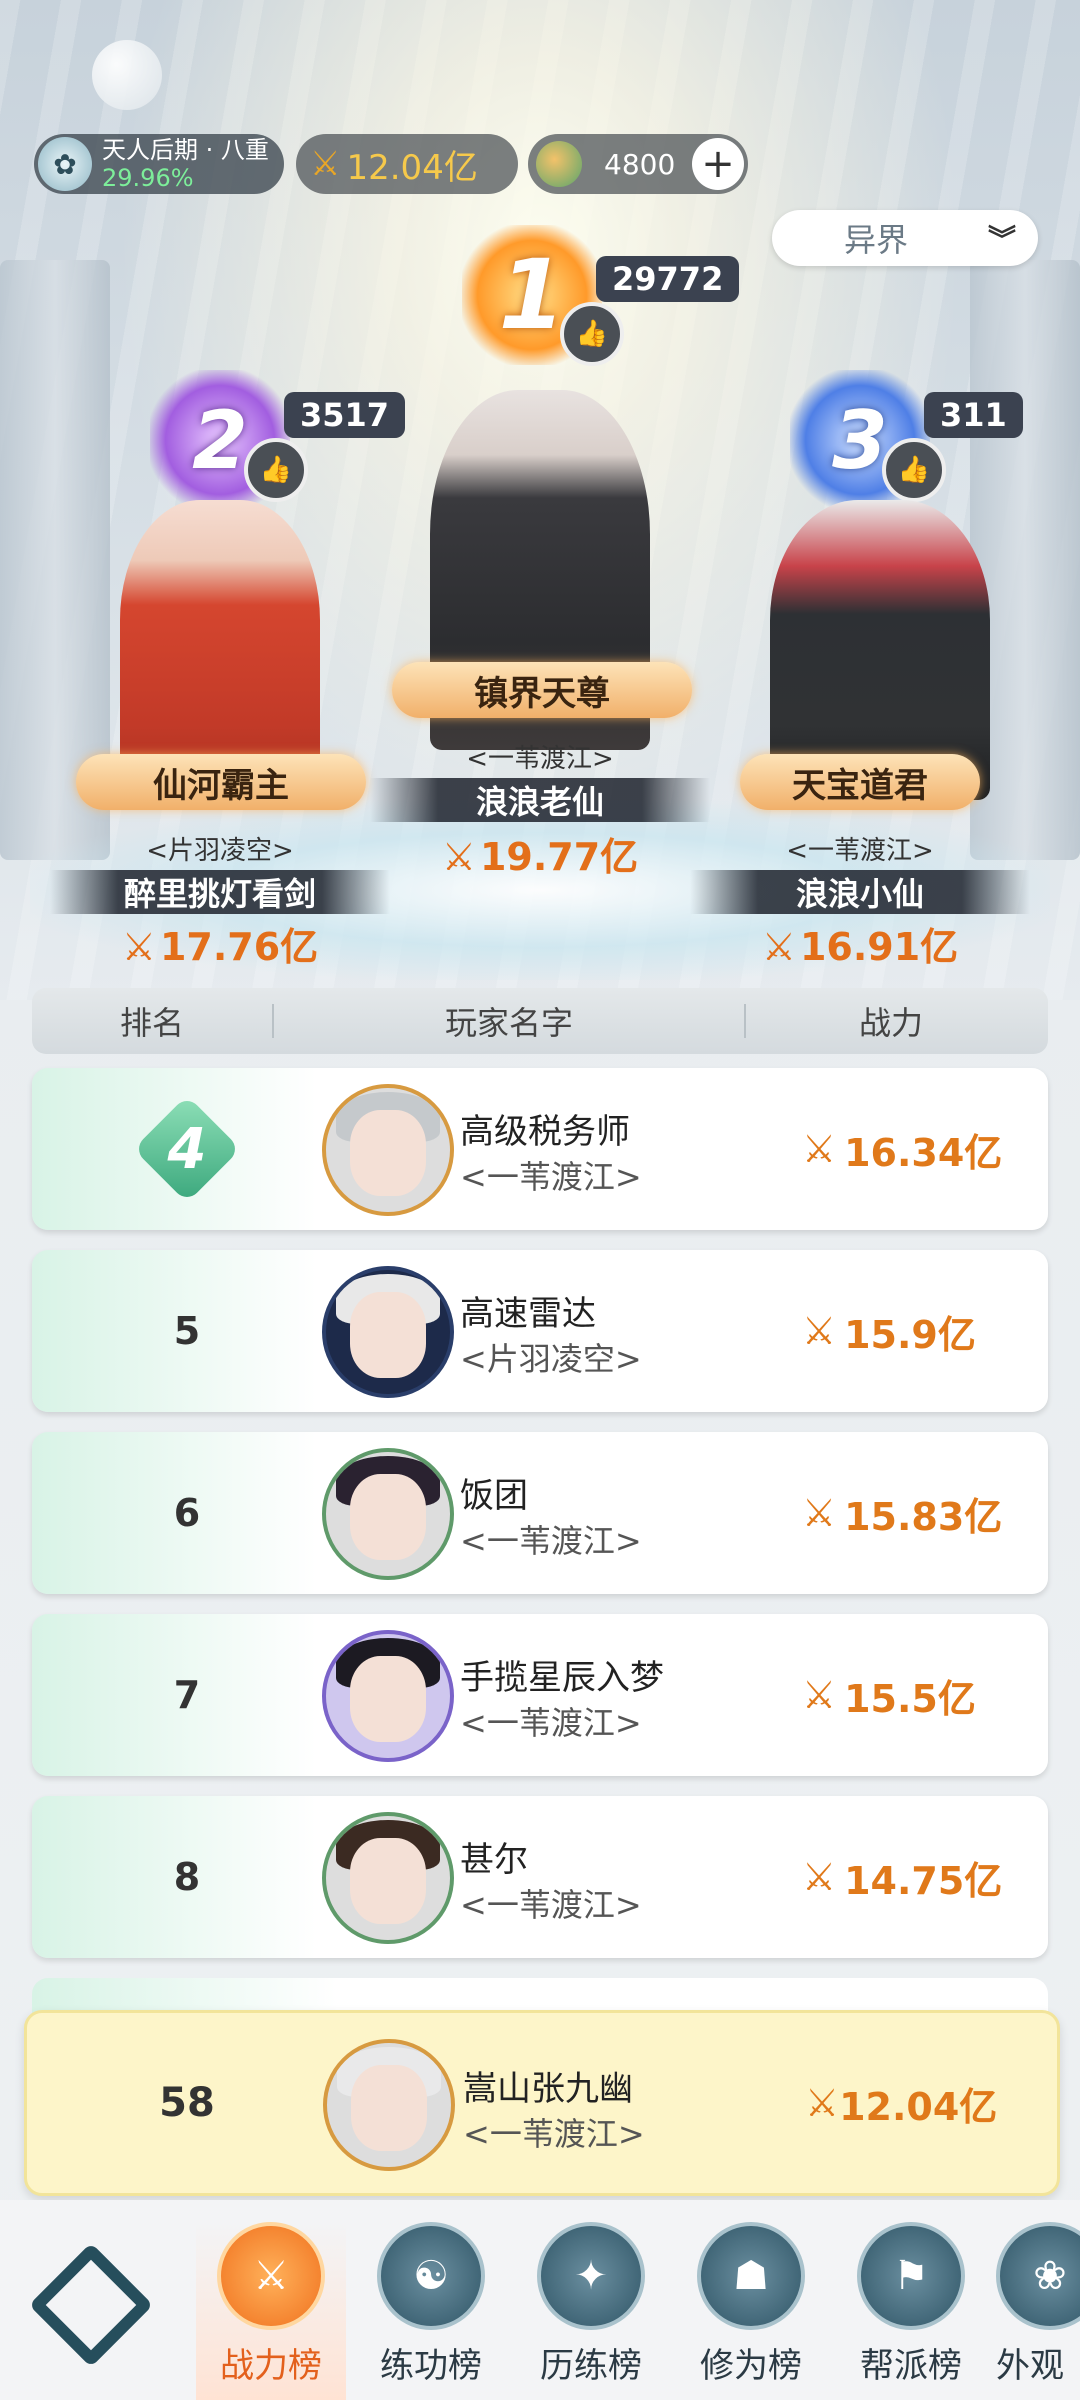 This screenshot has width=1080, height=2400. I want to click on jade-currency: 4800 +, so click(638, 164).